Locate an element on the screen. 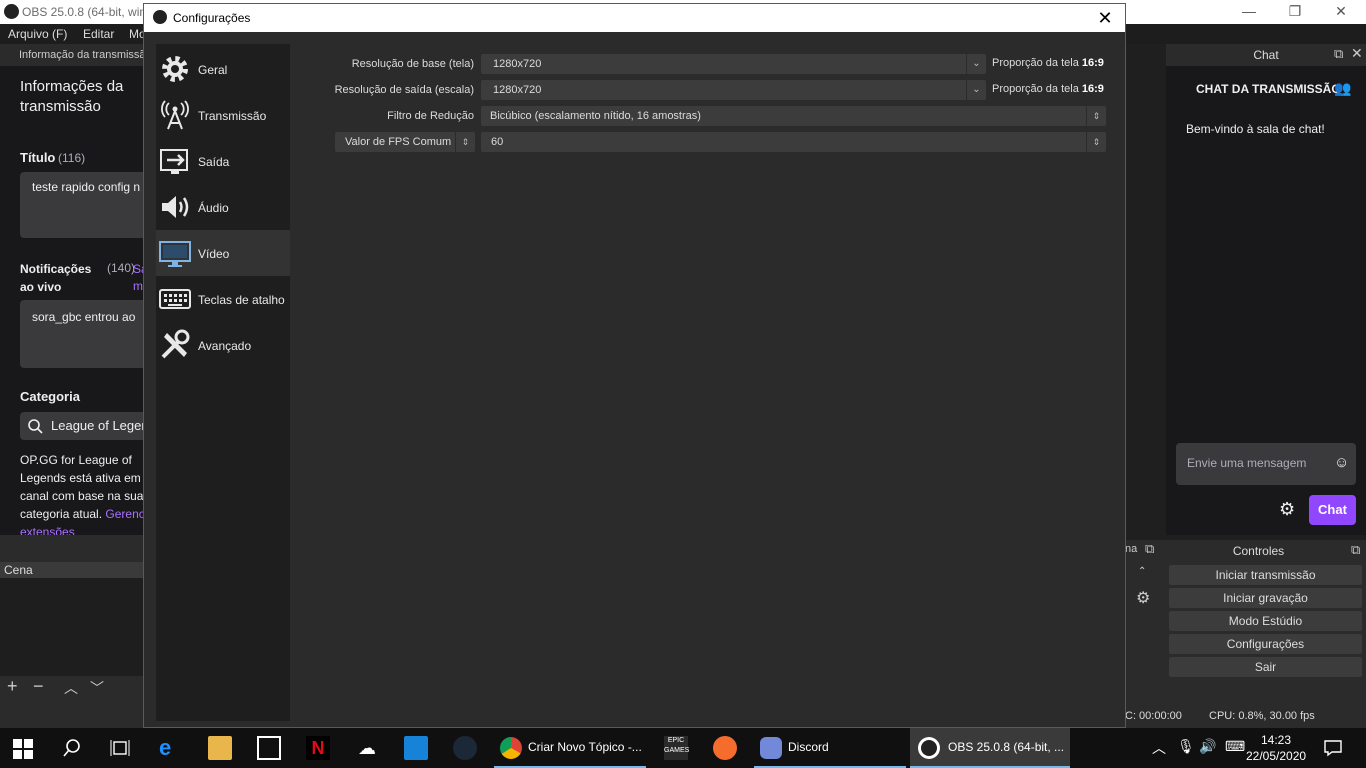 This screenshot has height=768, width=1366. add-scene-icon: + is located at coordinates (12, 686).